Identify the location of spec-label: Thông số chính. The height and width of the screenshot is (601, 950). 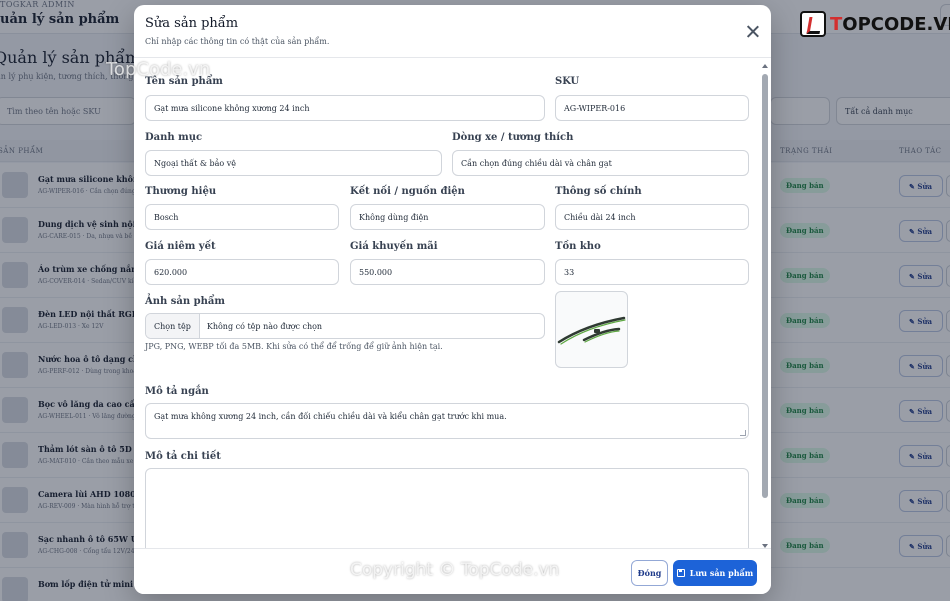
(598, 191).